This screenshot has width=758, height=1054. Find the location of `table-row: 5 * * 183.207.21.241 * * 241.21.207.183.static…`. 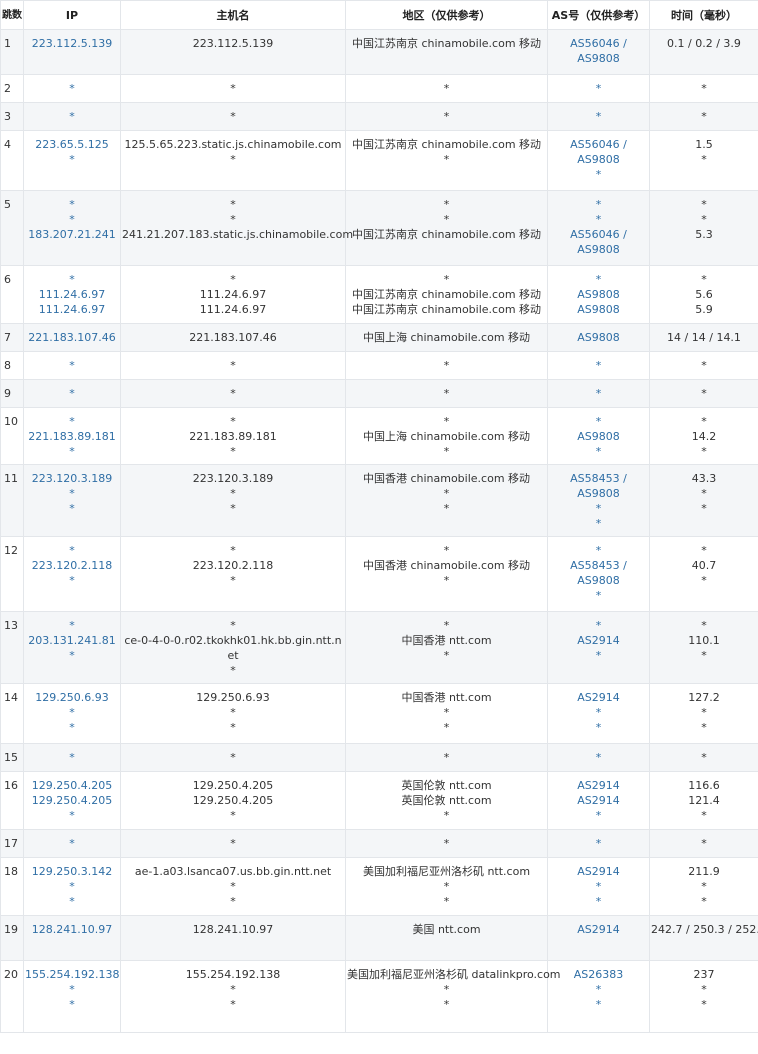

table-row: 5 * * 183.207.21.241 * * 241.21.207.183.static… is located at coordinates (379, 228).